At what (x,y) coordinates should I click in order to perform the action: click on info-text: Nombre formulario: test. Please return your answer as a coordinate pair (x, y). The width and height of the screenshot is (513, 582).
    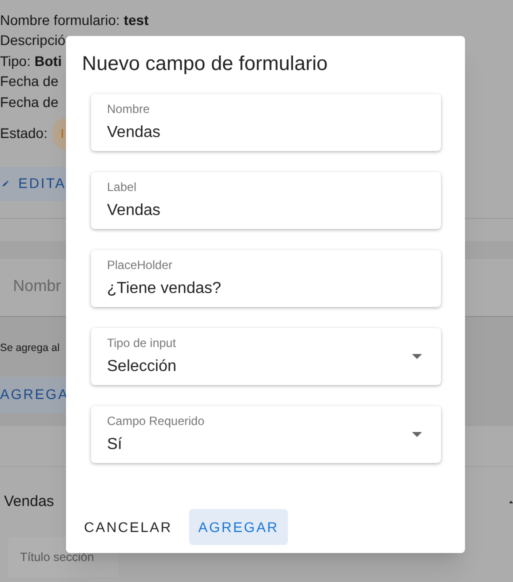
    Looking at the image, I should click on (74, 20).